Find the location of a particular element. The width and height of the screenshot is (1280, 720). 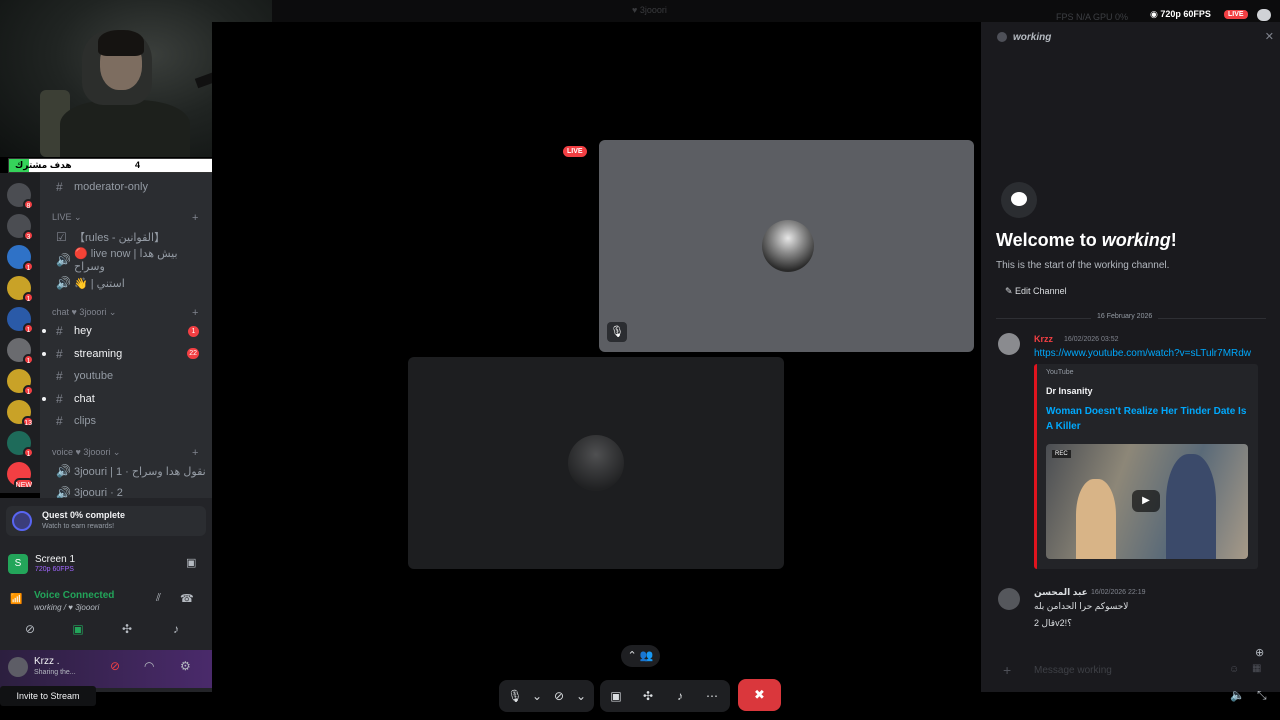

quest-subtitle: Watch to earn rewards! is located at coordinates (78, 526).